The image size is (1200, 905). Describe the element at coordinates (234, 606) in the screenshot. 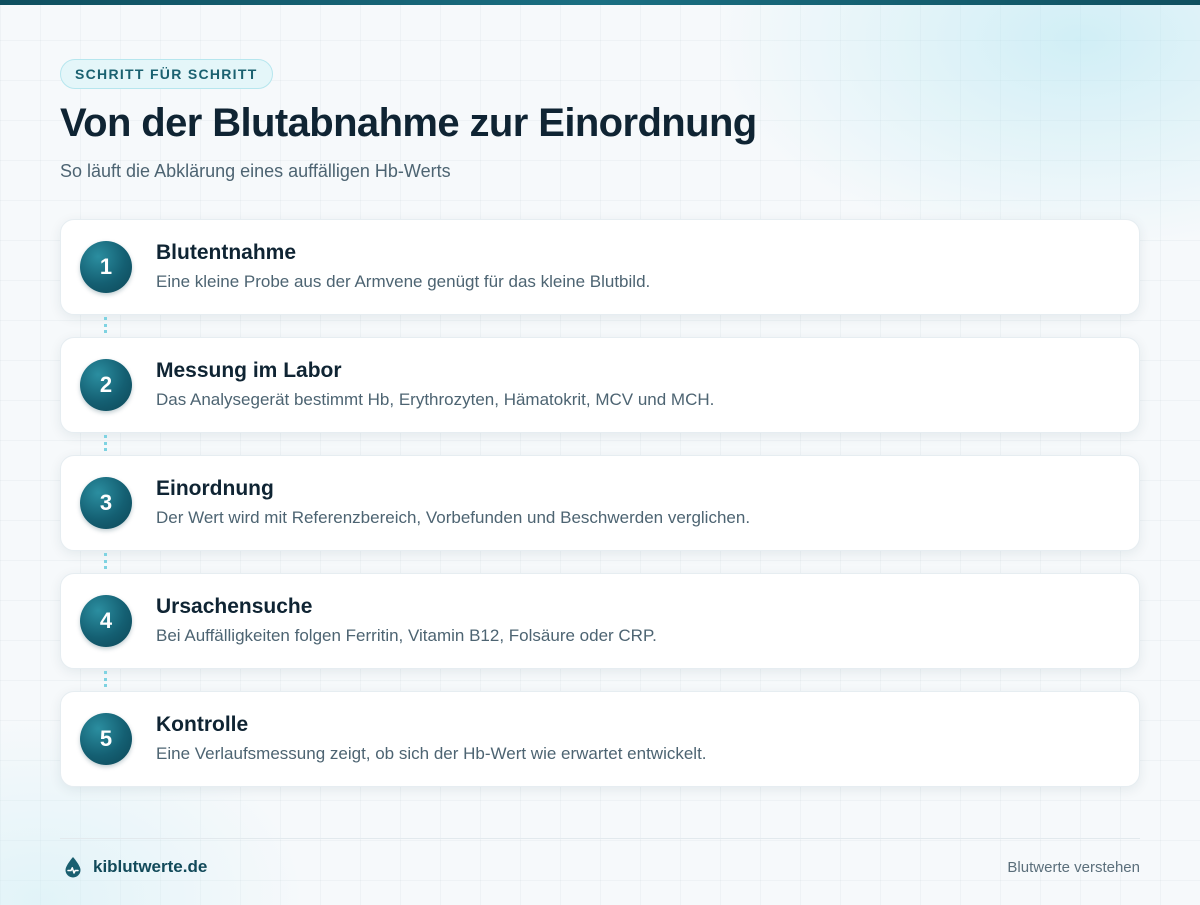

I see `step-title: Ursachensuche` at that location.